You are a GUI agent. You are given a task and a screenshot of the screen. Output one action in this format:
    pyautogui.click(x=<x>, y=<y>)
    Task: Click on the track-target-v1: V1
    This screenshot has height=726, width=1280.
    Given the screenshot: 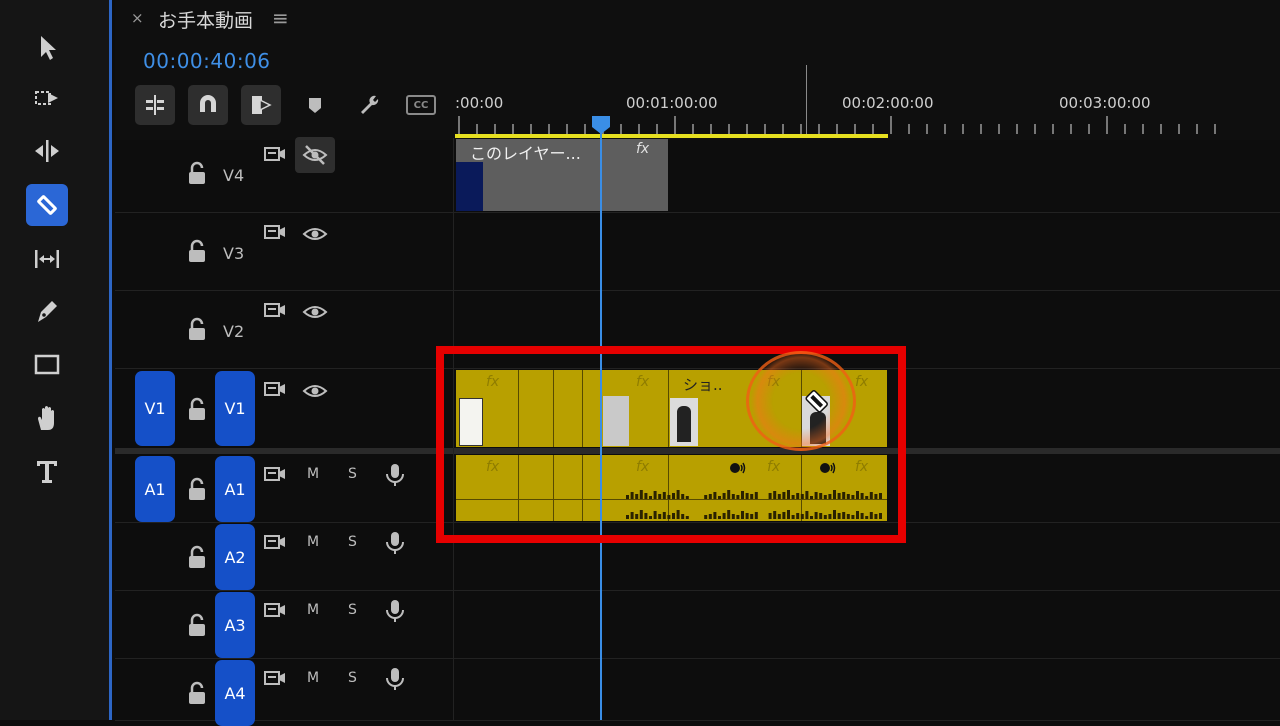 What is the action you would take?
    pyautogui.click(x=235, y=408)
    